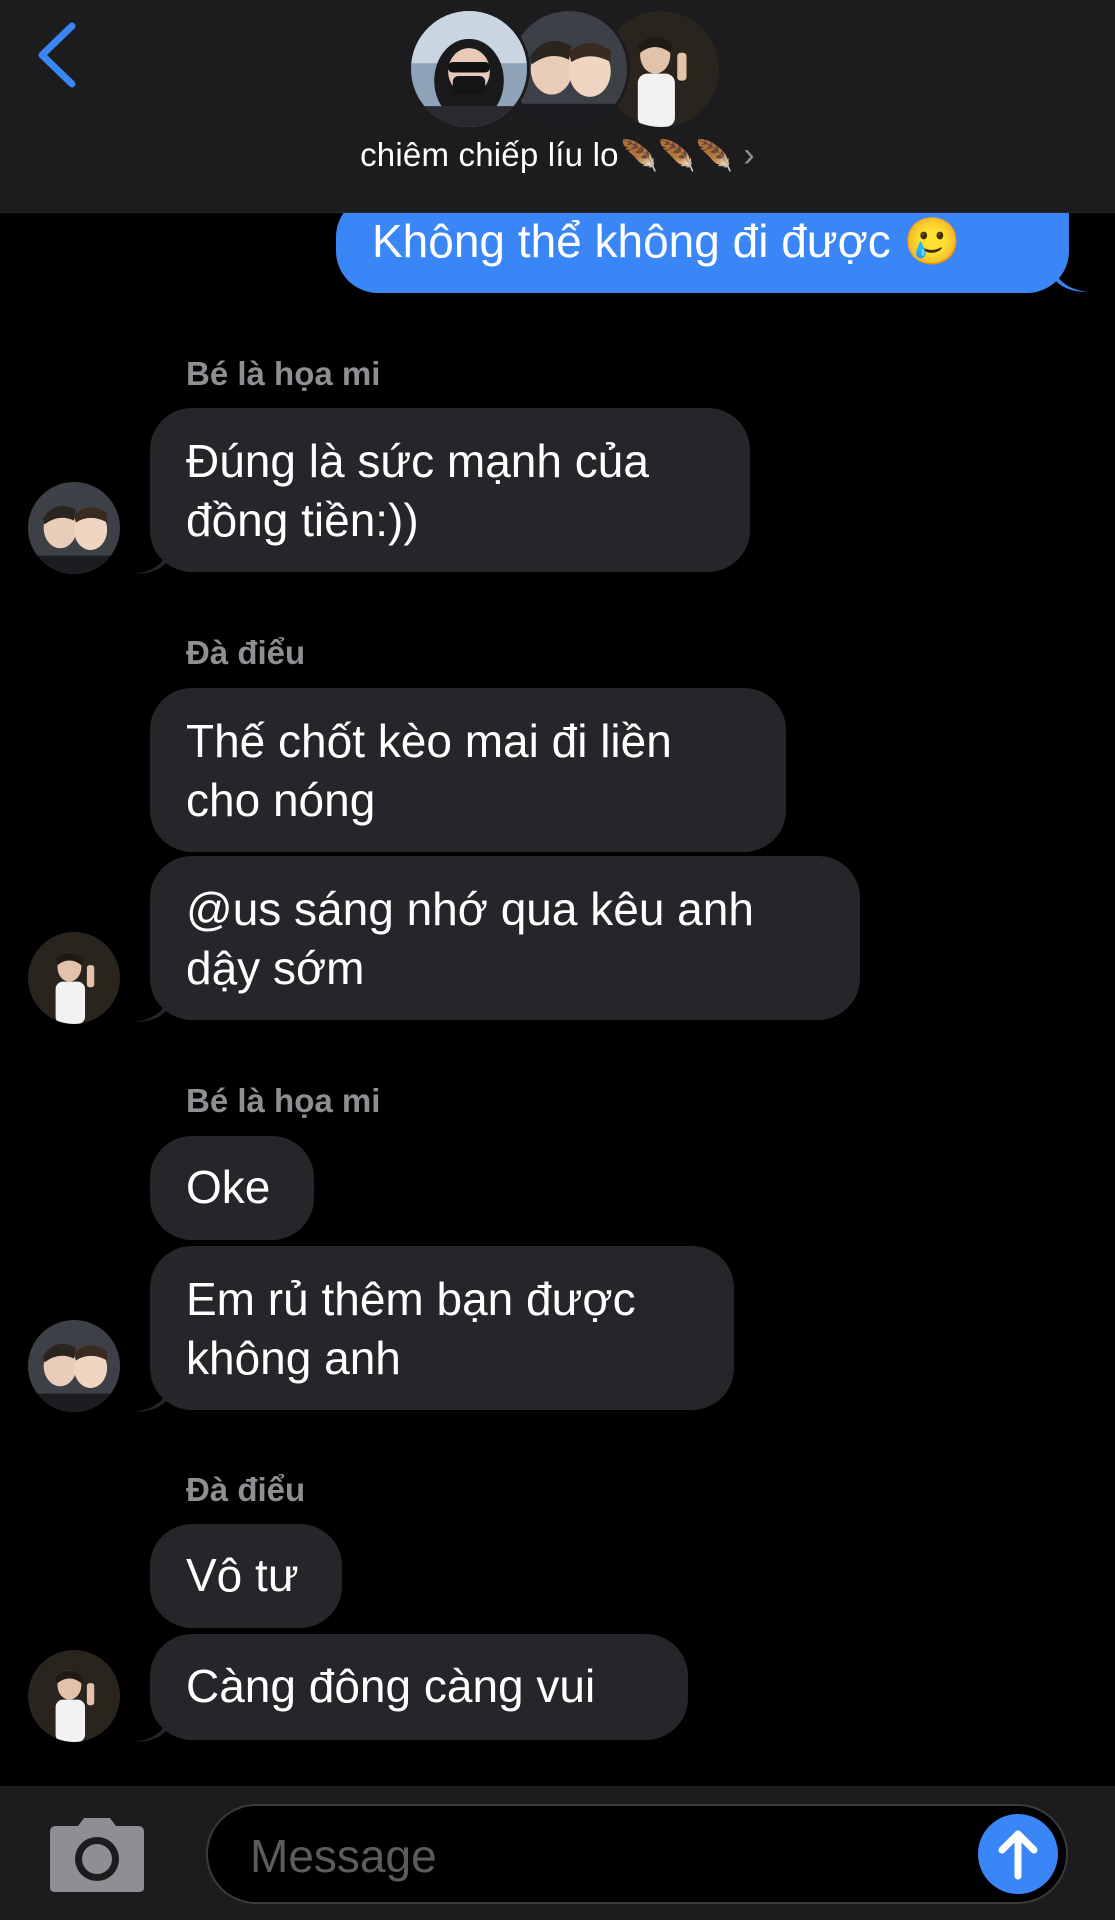  I want to click on message-bubble: Càng đông càng vui, so click(419, 1687).